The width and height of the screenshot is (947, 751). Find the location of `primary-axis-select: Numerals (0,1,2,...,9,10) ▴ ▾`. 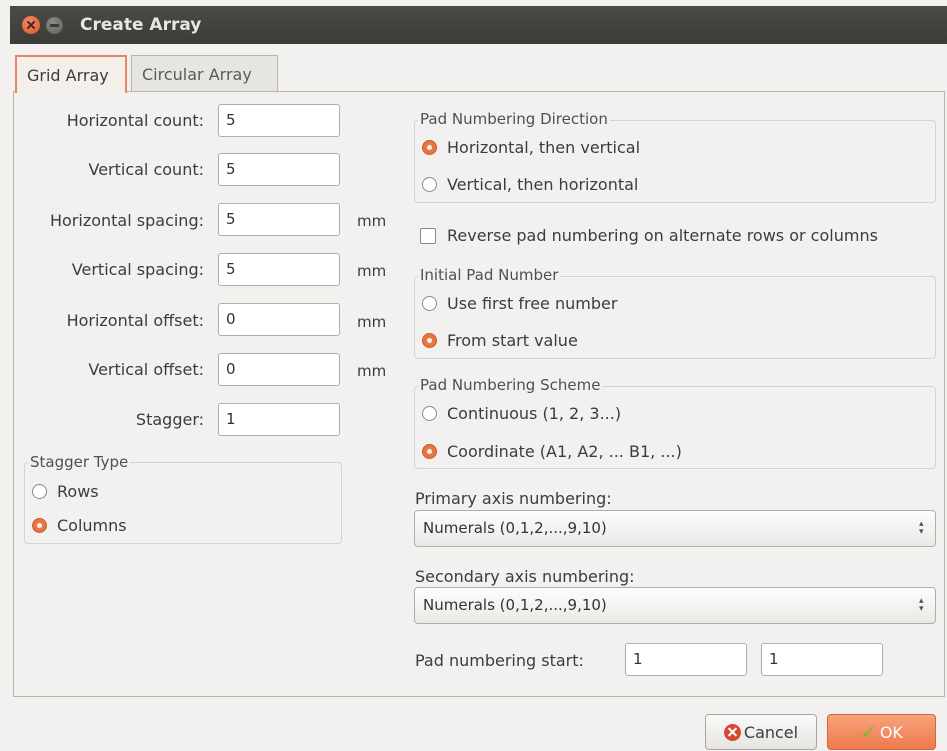

primary-axis-select: Numerals (0,1,2,...,9,10) ▴ ▾ is located at coordinates (675, 528).